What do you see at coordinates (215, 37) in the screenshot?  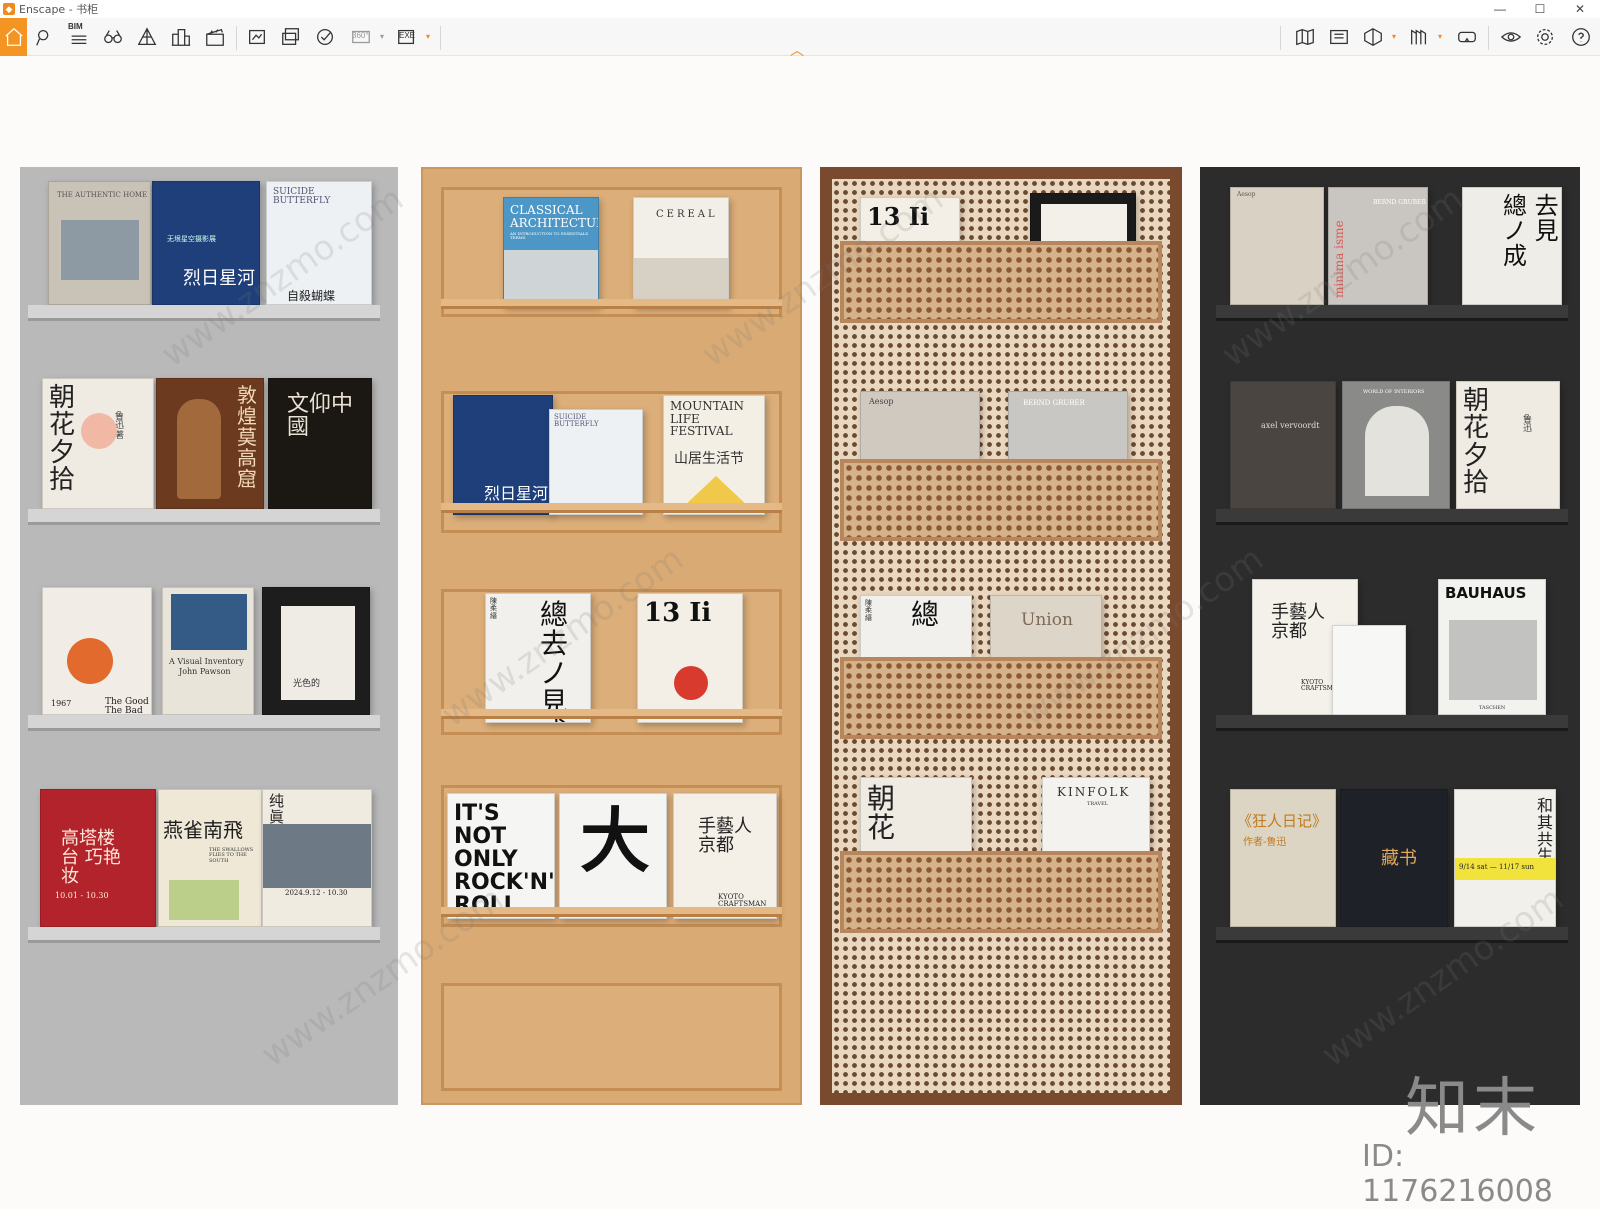 I see `clapper-icon` at bounding box center [215, 37].